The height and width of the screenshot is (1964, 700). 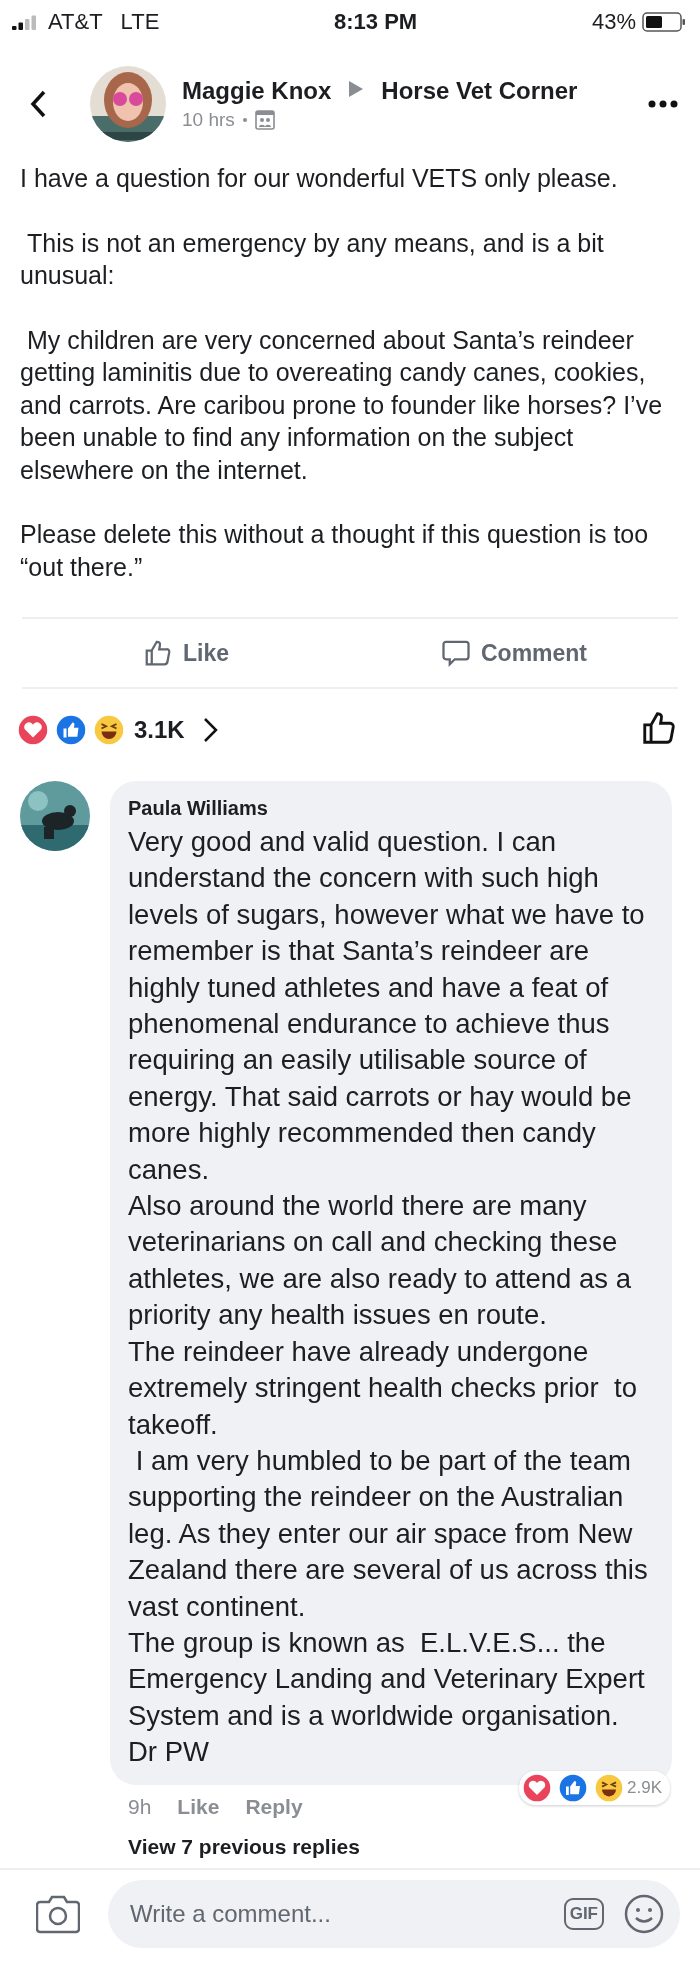 What do you see at coordinates (244, 120) in the screenshot?
I see `dot-separator-icon` at bounding box center [244, 120].